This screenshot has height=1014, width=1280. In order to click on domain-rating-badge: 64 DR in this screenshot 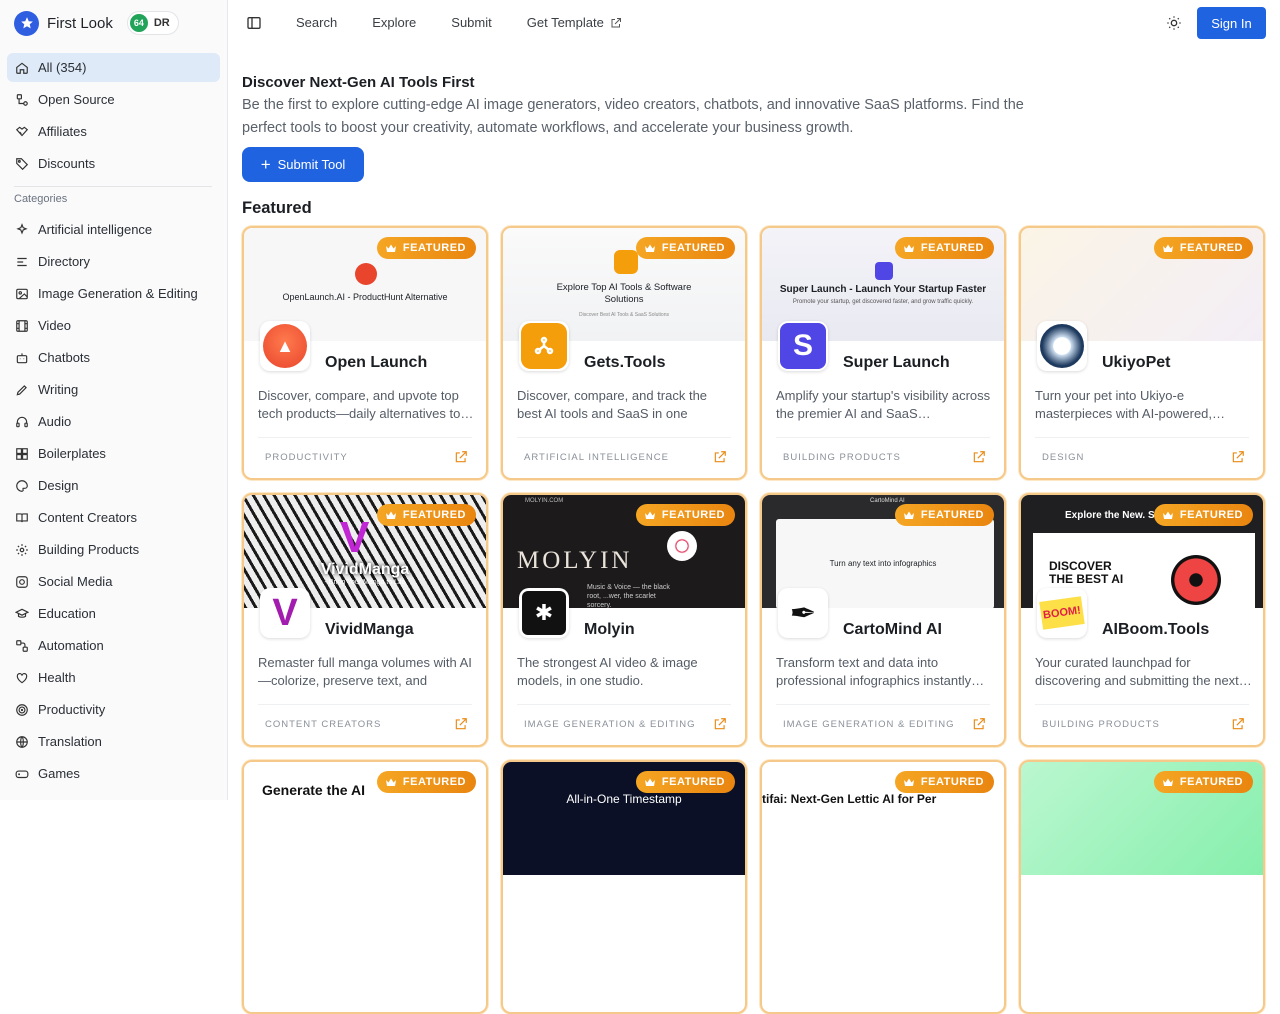, I will do `click(152, 23)`.